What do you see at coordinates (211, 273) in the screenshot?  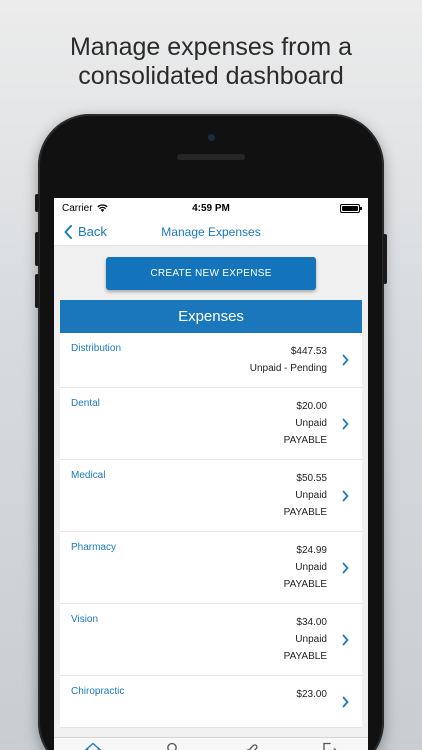 I see `create-new-expense-button: CREATE NEW EXPENSE` at bounding box center [211, 273].